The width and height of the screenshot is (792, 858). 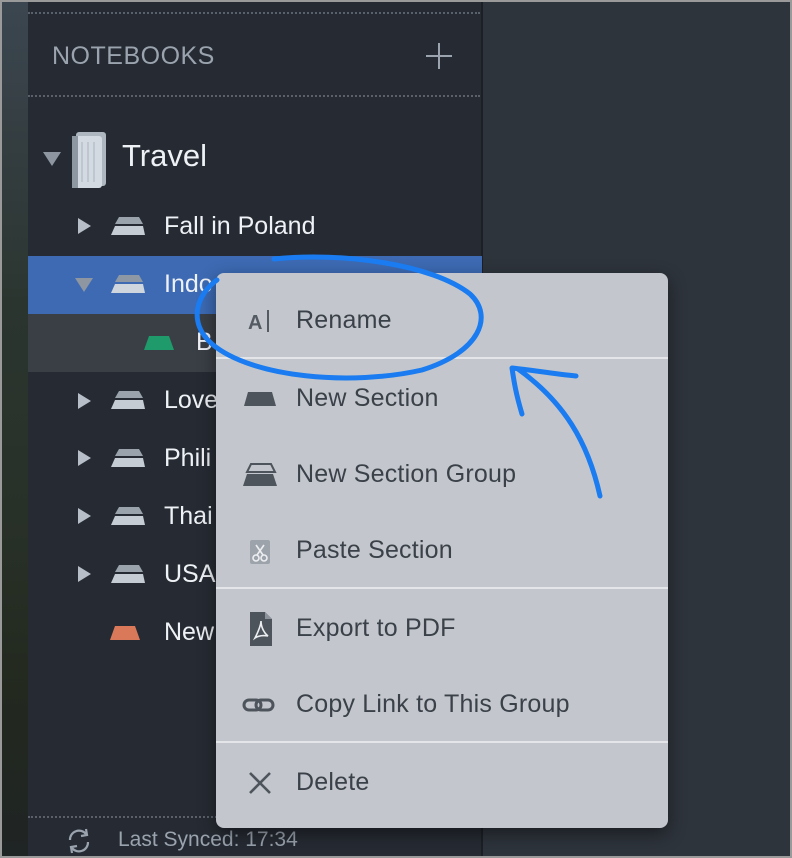 I want to click on divider-top, so click(x=254, y=13).